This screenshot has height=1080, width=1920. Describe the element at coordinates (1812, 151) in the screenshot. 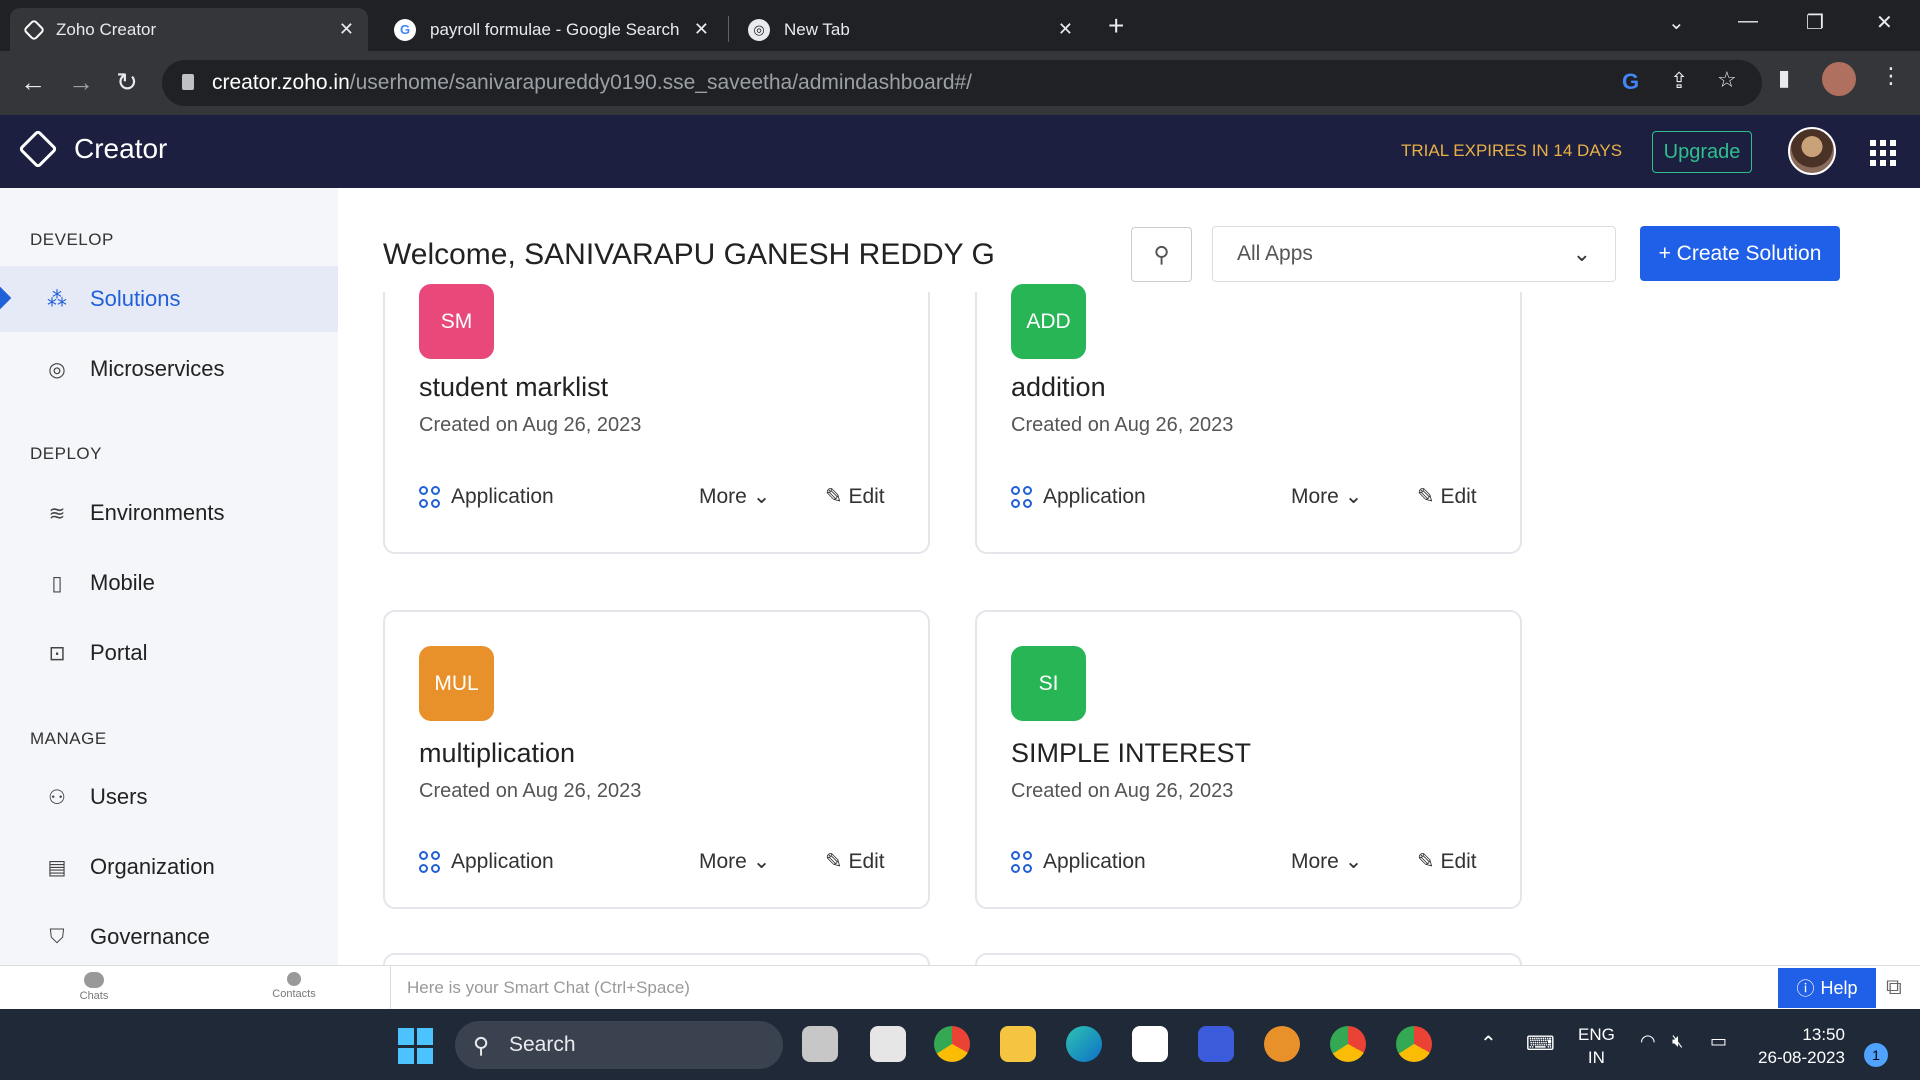

I see `user-avatar` at that location.